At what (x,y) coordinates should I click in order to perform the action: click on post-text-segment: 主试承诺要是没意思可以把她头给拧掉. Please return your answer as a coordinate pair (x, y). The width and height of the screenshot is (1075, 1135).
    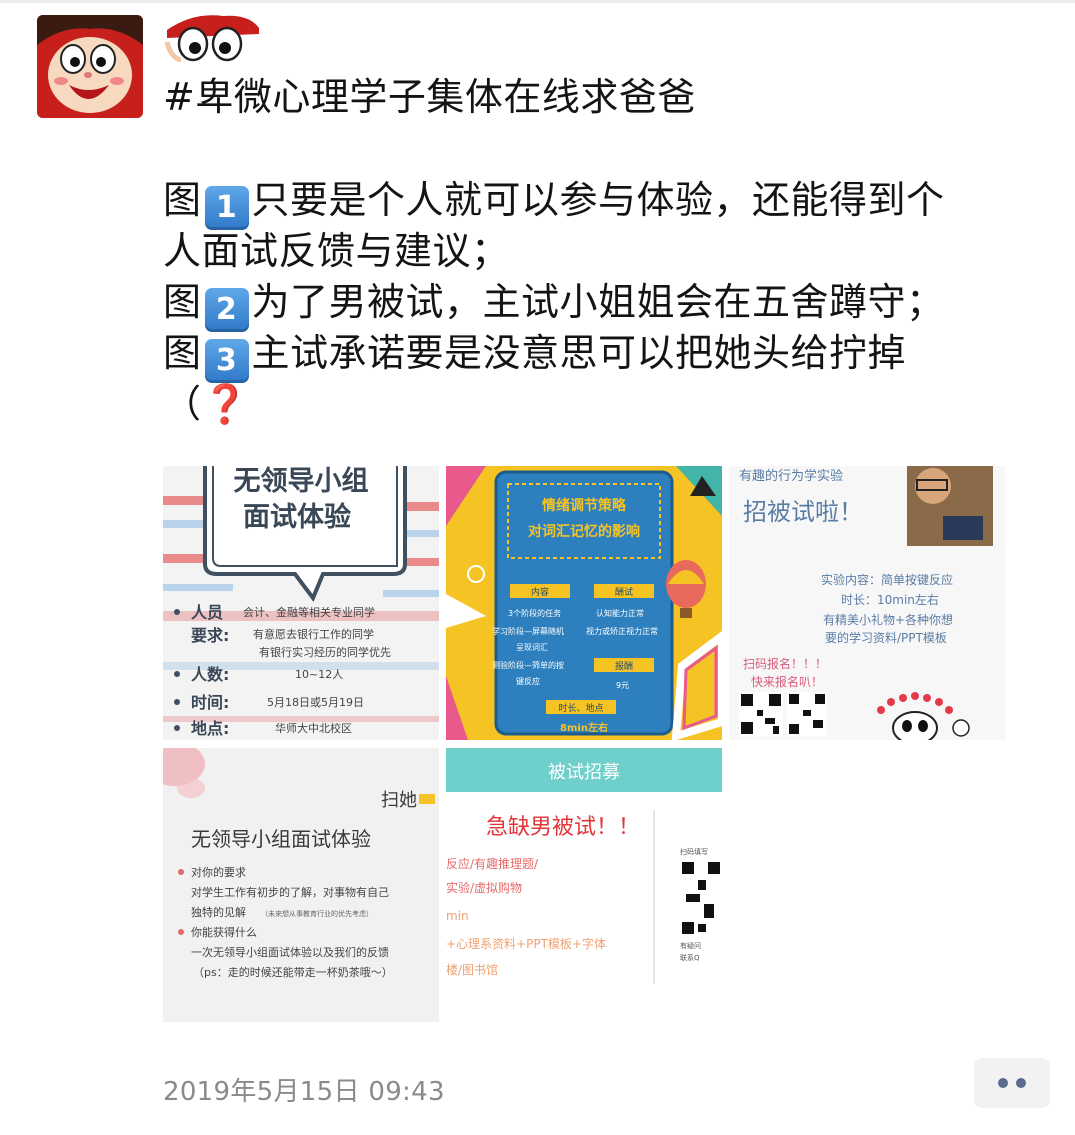
    Looking at the image, I should click on (579, 353).